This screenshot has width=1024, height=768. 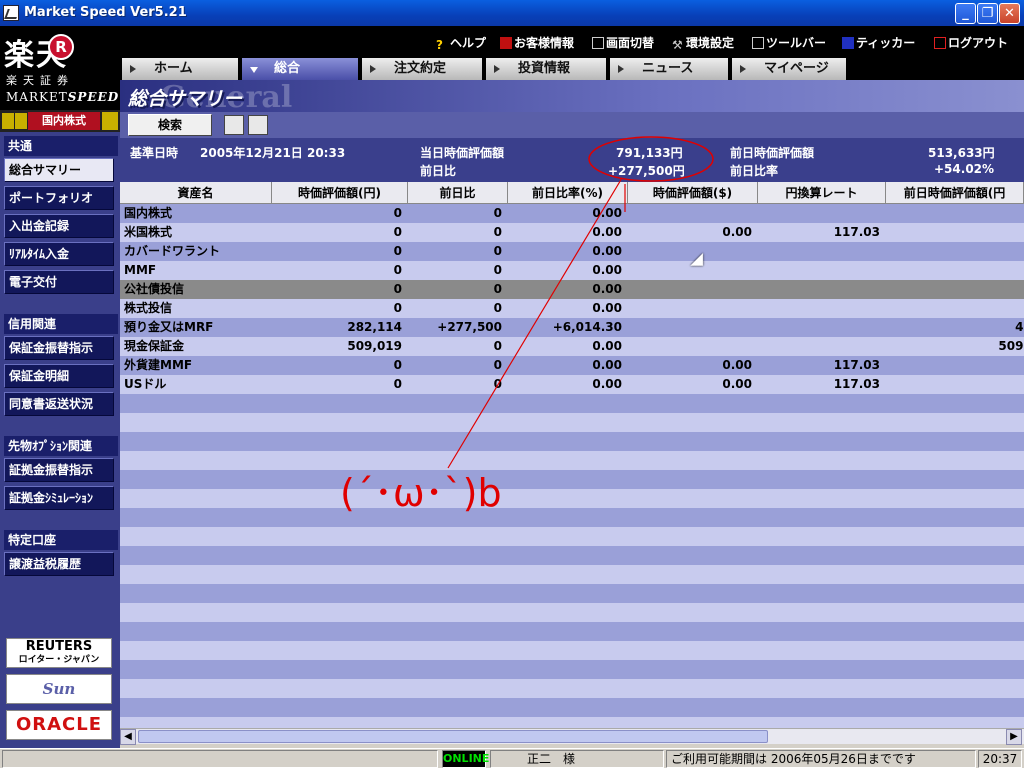 I want to click on table-row: USドル 0 0 0.00 0.00 117.03, so click(x=572, y=384).